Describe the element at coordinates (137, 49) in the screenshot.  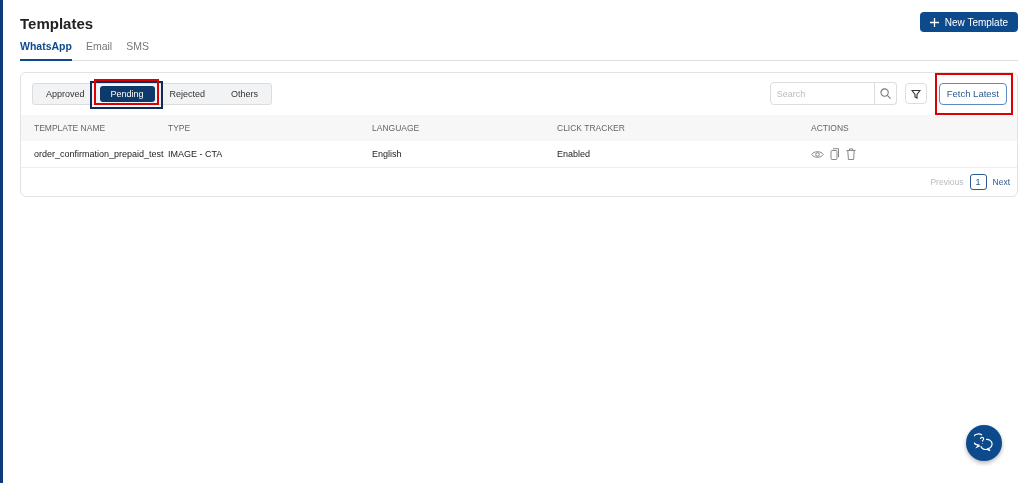
I see `channel-tab: SMS` at that location.